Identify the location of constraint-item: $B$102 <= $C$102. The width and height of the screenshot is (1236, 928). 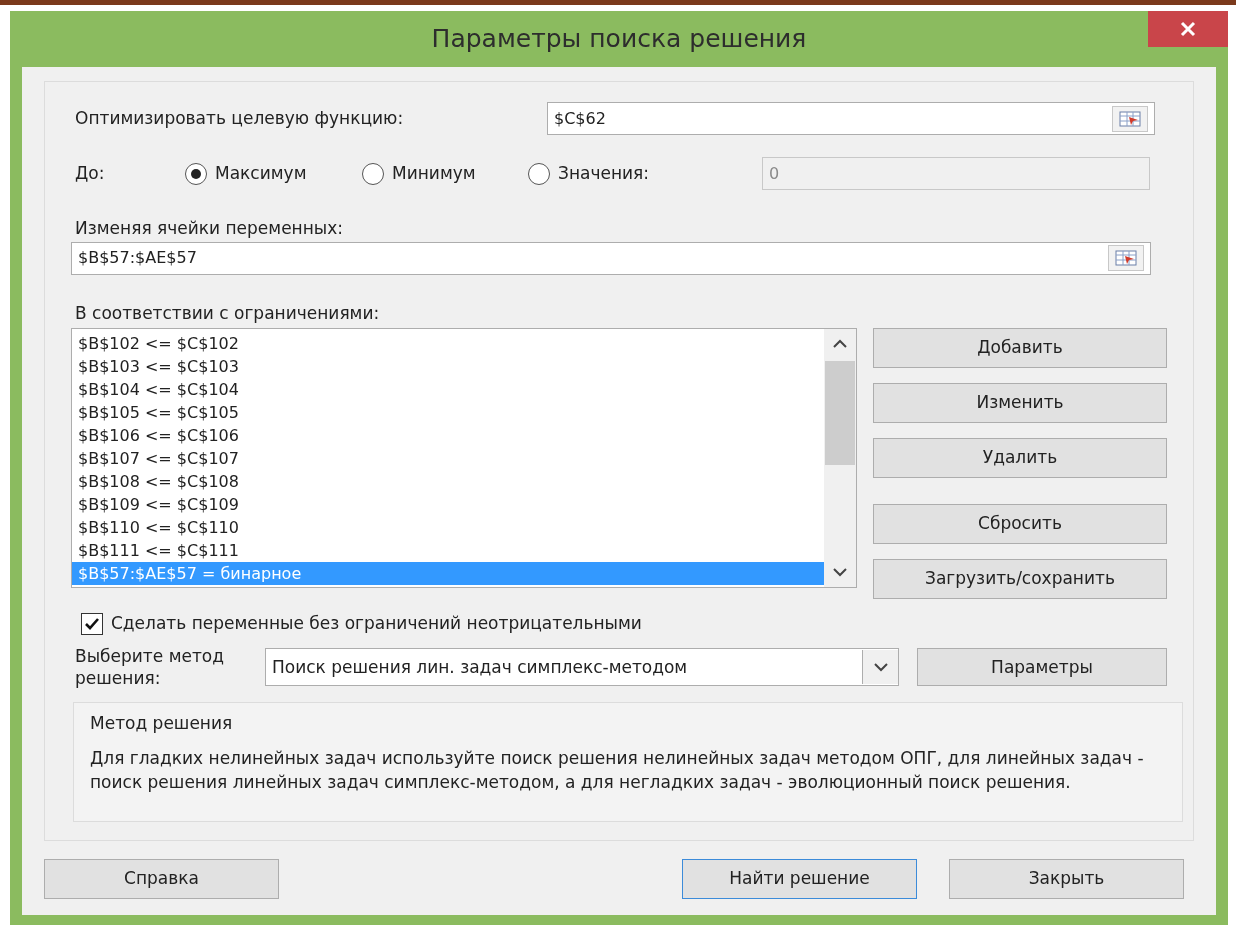
(448, 343).